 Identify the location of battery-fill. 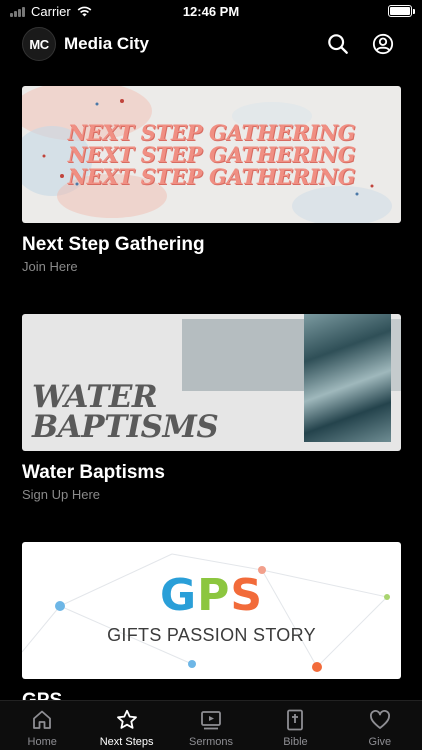
(400, 11).